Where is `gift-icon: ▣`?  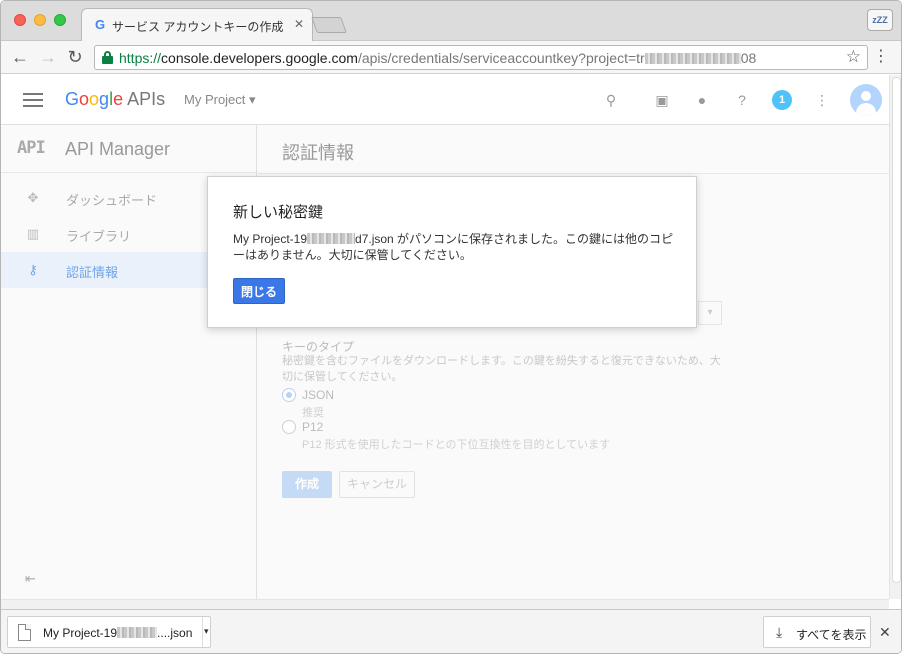
gift-icon: ▣ is located at coordinates (662, 100).